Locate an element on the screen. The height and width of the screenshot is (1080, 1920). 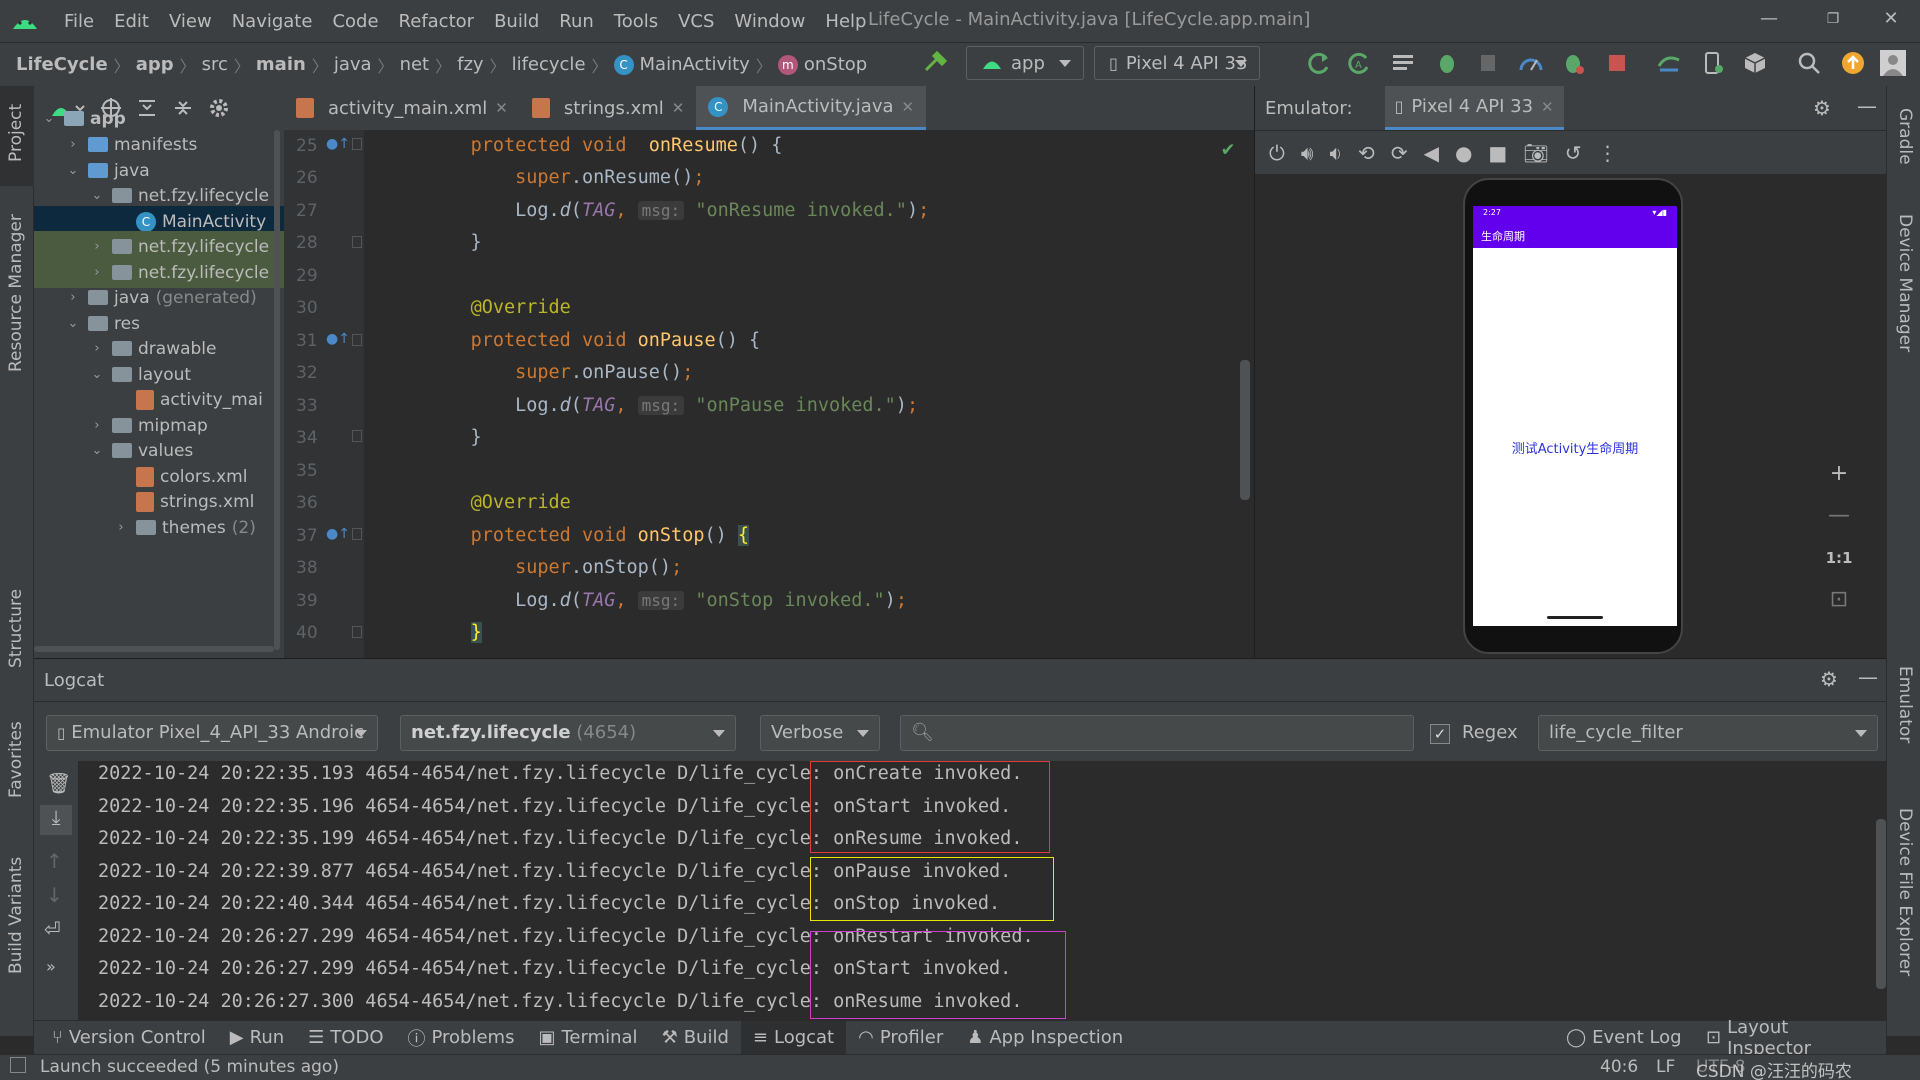
breadcrumb-lifecycle: lifecycle is located at coordinates (549, 64).